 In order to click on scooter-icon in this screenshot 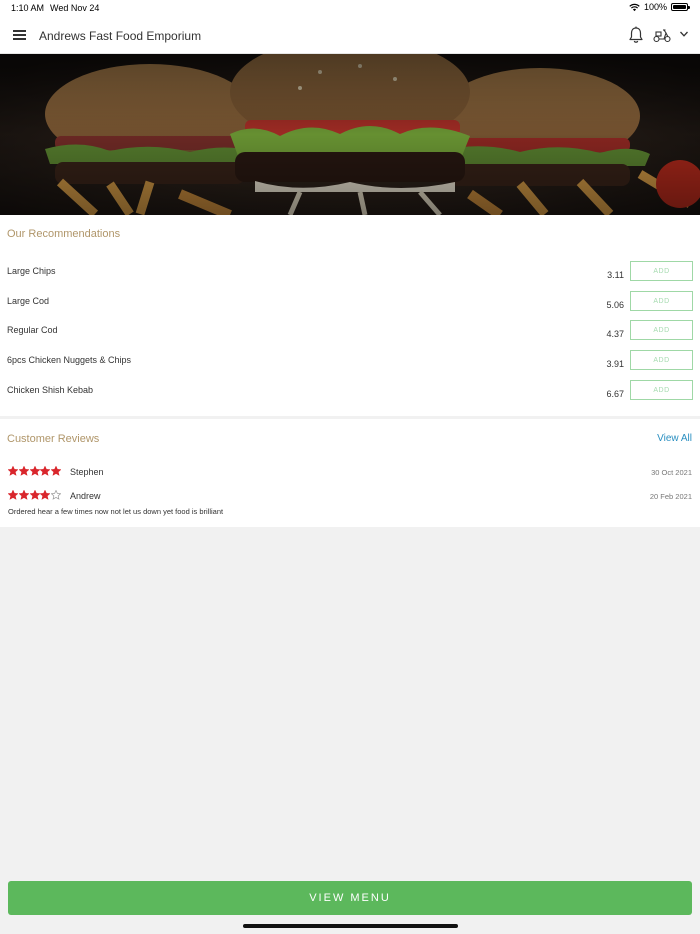, I will do `click(662, 35)`.